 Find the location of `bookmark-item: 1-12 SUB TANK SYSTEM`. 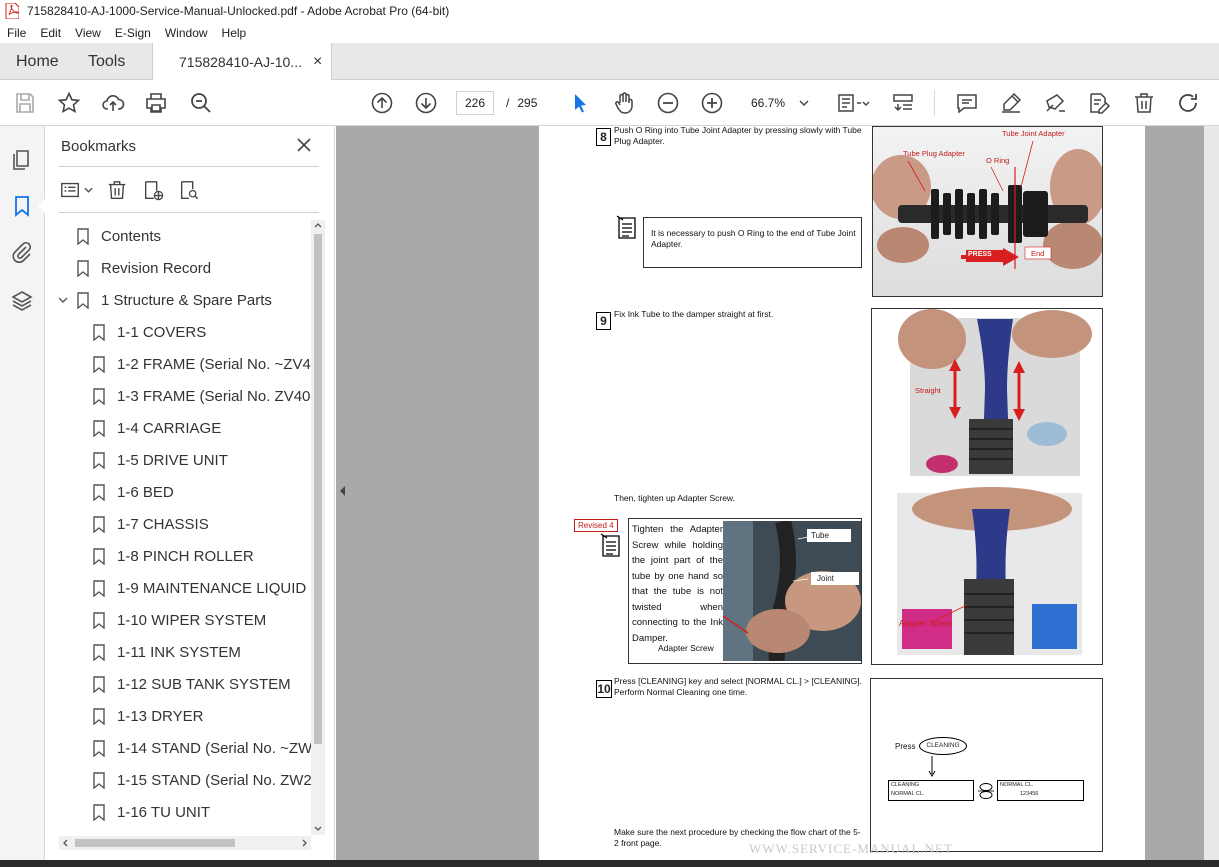

bookmark-item: 1-12 SUB TANK SYSTEM is located at coordinates (192, 684).